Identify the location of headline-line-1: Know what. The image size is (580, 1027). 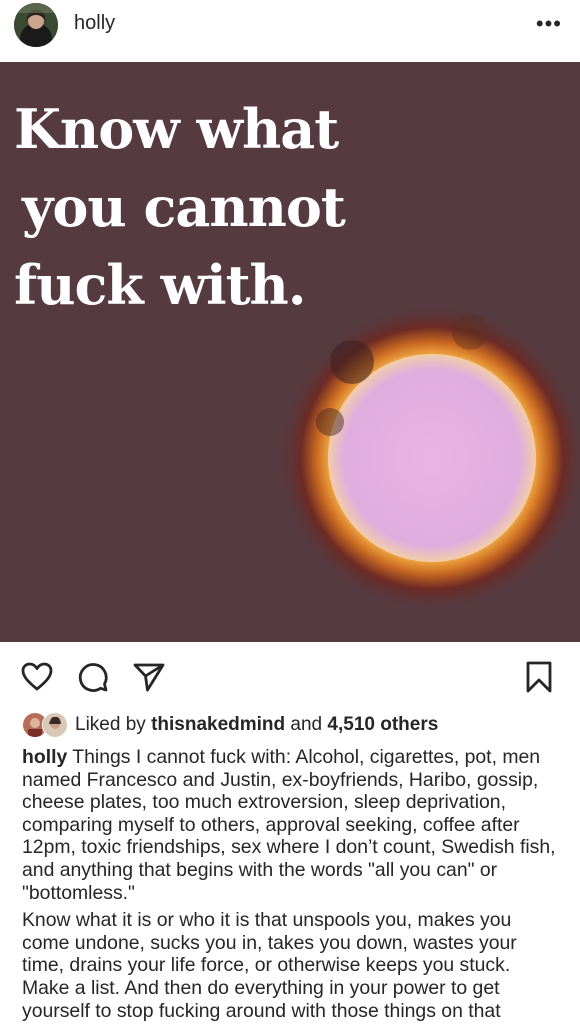
(176, 129).